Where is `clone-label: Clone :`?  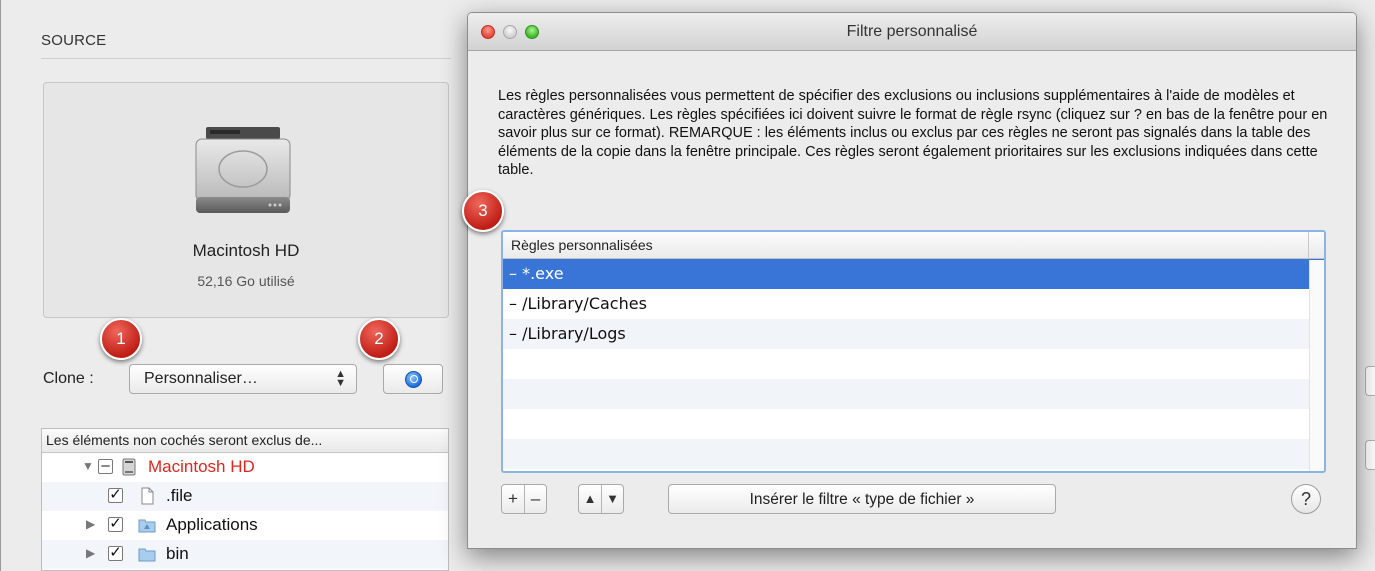 clone-label: Clone : is located at coordinates (68, 378).